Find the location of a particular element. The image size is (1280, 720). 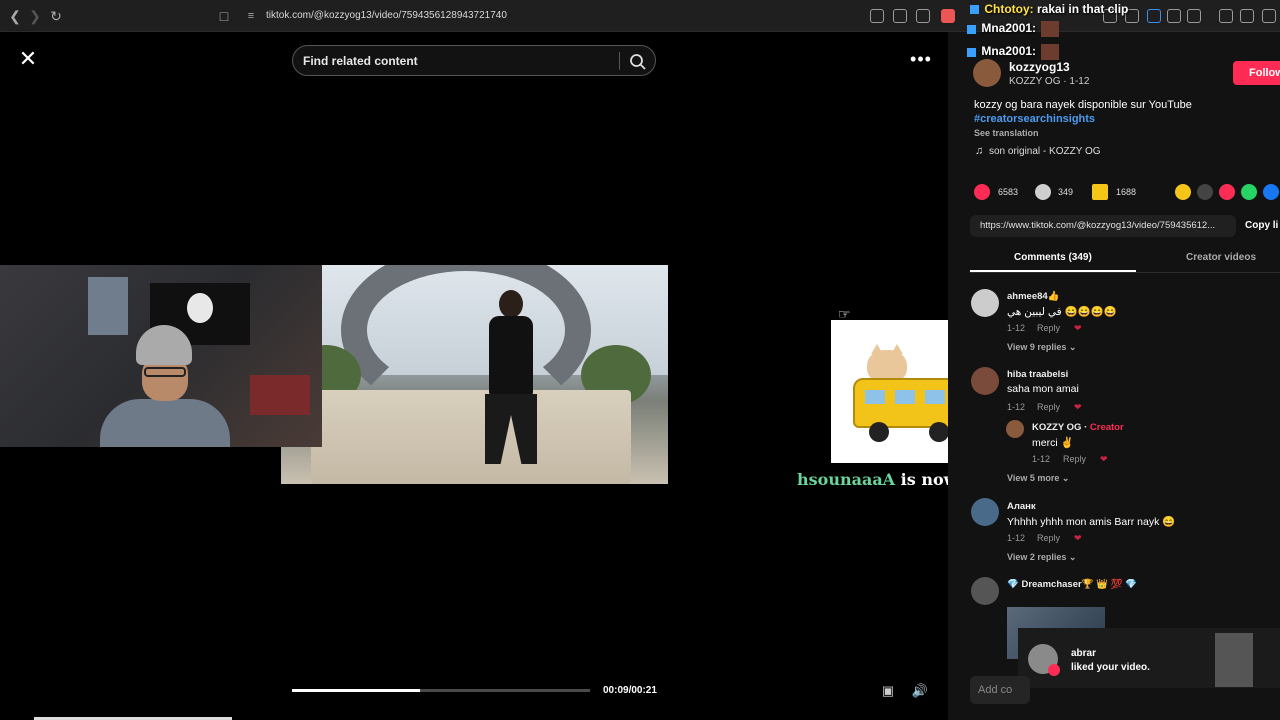

comment-input is located at coordinates (1003, 690).